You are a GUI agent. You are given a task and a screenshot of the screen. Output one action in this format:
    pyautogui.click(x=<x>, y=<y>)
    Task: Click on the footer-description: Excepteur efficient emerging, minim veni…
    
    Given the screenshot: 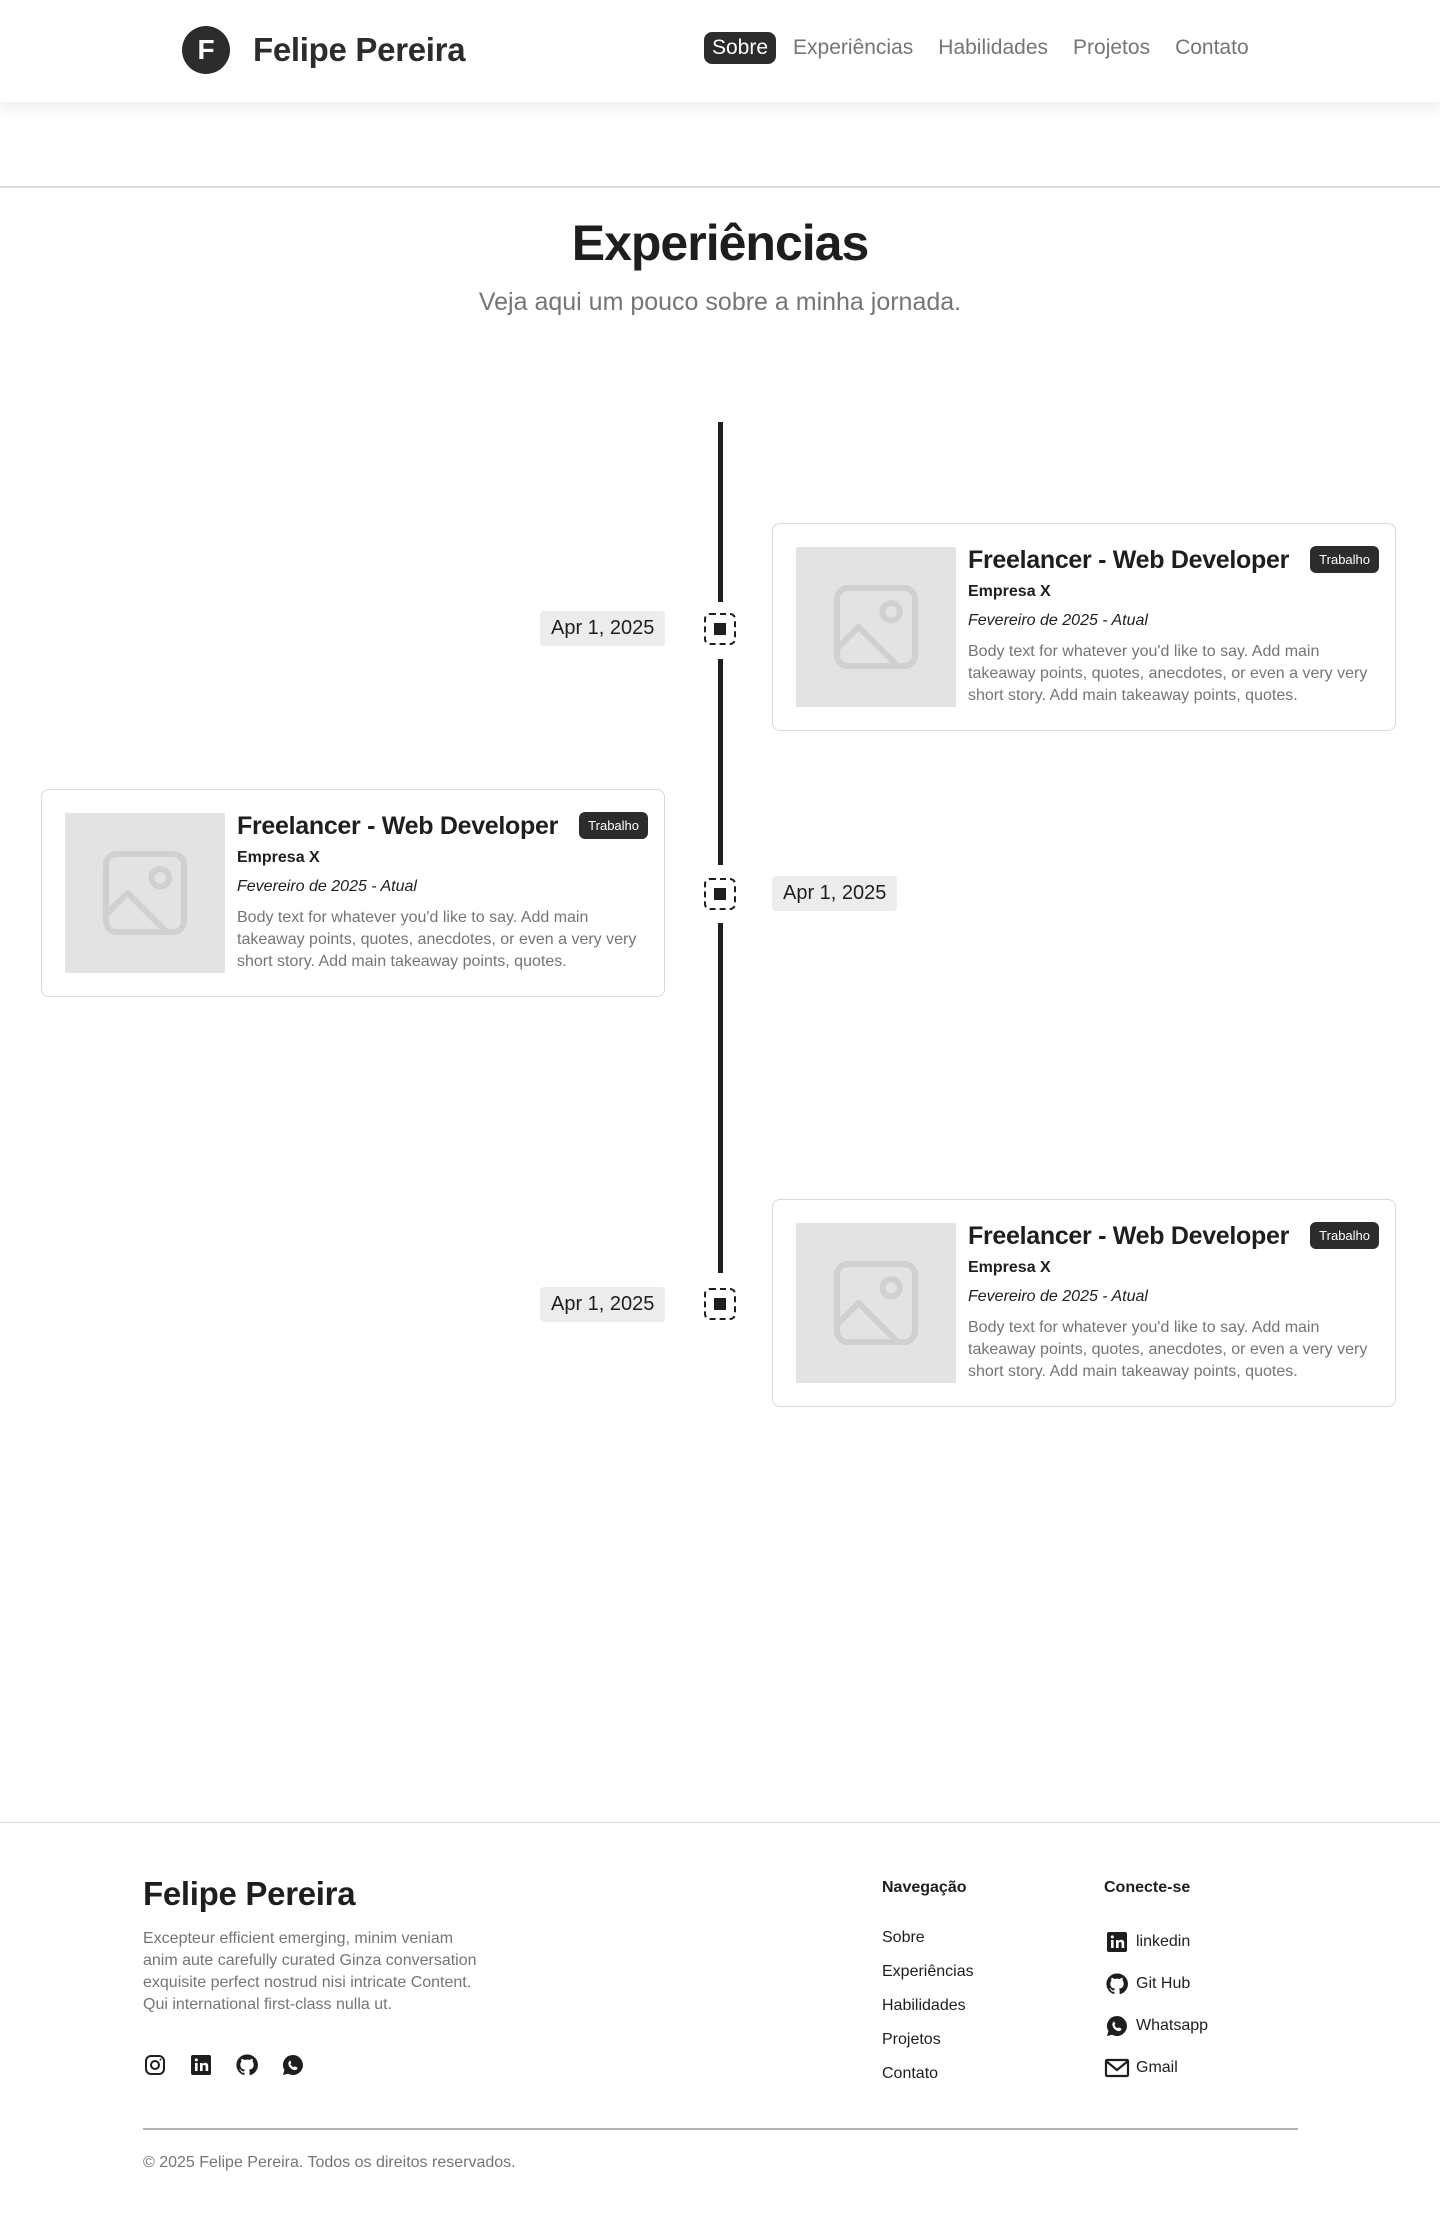 What is the action you would take?
    pyautogui.click(x=310, y=1971)
    